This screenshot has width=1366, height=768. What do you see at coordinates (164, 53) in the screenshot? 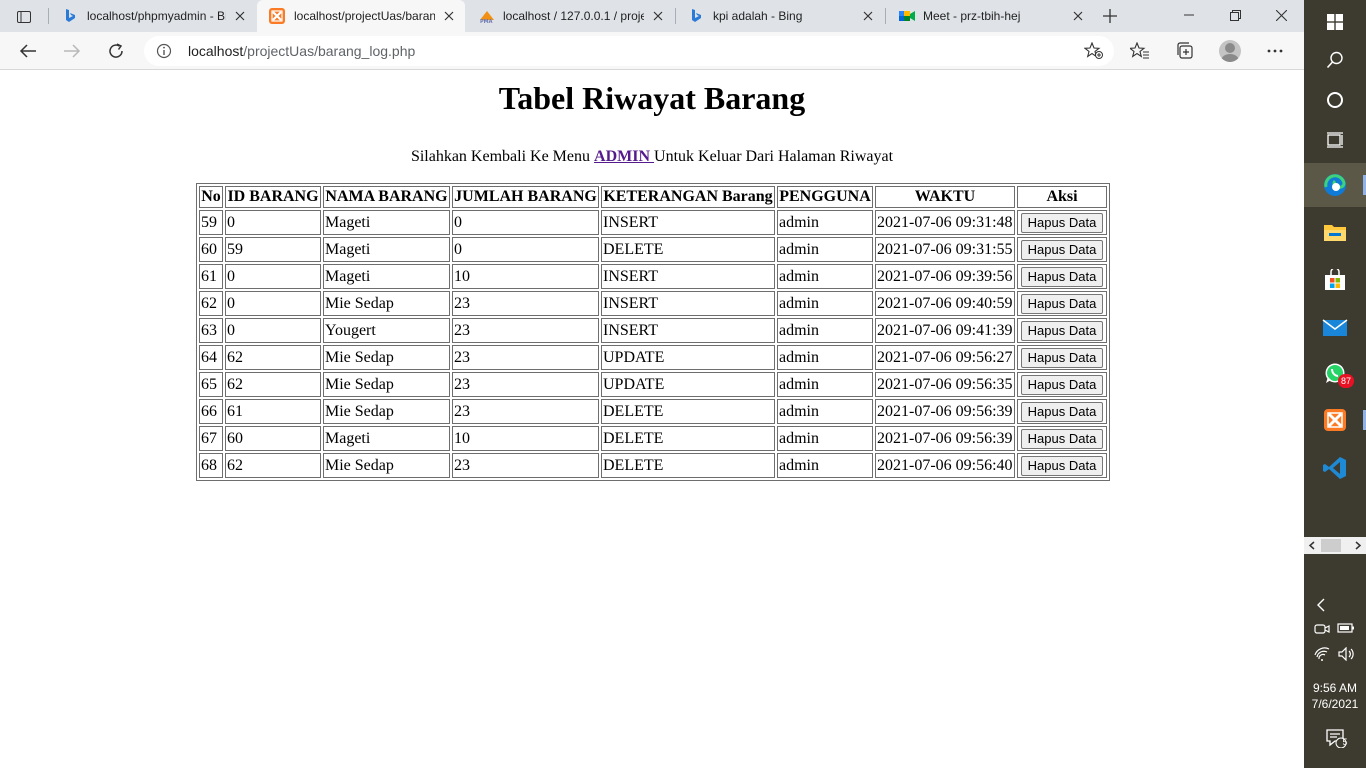
I see `site-info-icon` at bounding box center [164, 53].